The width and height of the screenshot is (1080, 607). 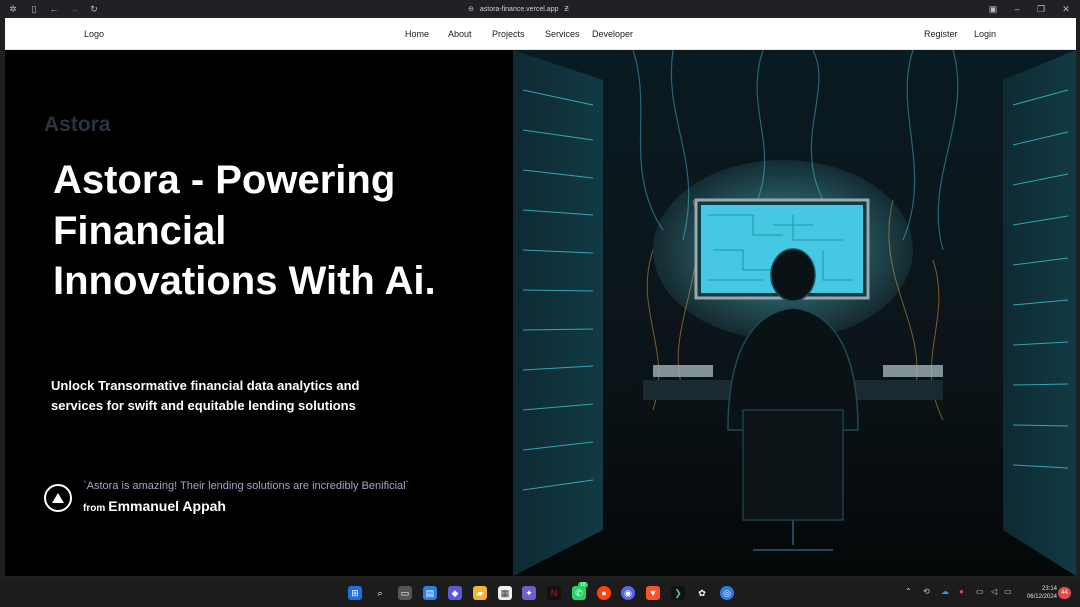 I want to click on nav-link-about: About, so click(x=460, y=34).